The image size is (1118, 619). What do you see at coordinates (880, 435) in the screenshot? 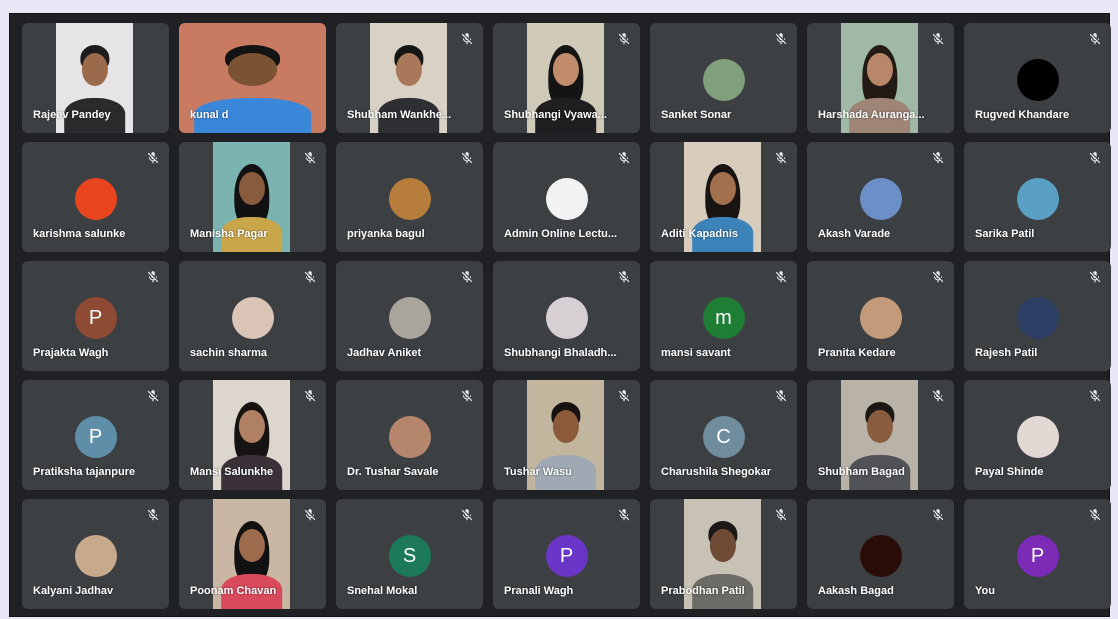
I see `participant-tile: Shubham Bagad` at bounding box center [880, 435].